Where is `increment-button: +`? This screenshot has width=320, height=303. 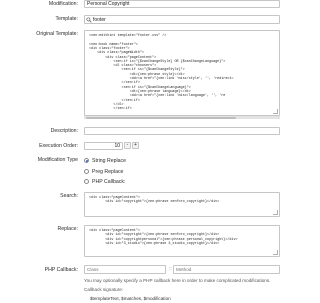 increment-button: + is located at coordinates (135, 145).